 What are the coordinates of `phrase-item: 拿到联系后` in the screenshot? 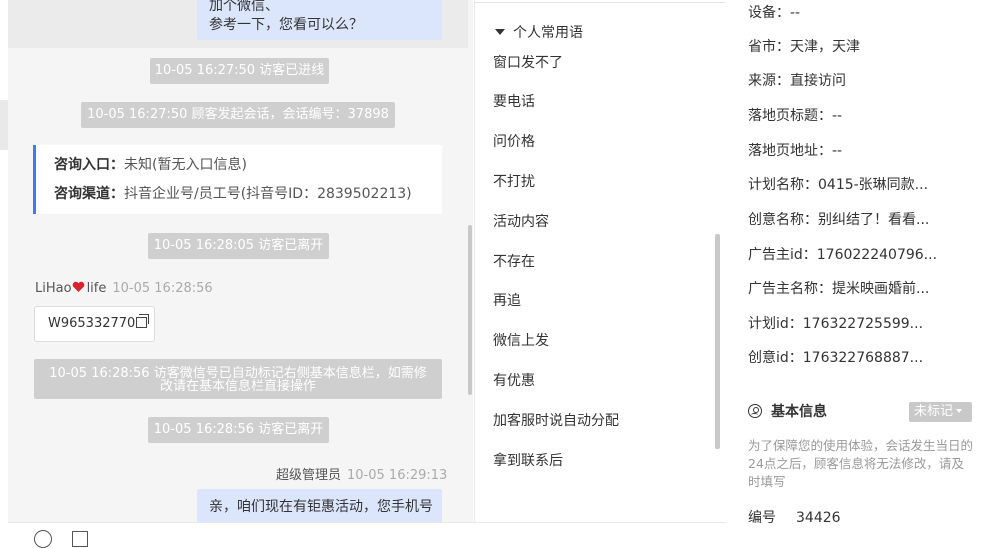 It's located at (528, 460).